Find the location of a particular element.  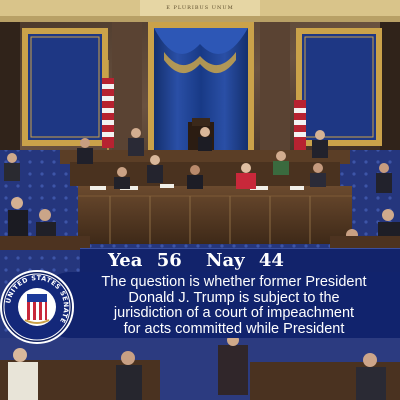

yea-label: Yea is located at coordinates (125, 260).